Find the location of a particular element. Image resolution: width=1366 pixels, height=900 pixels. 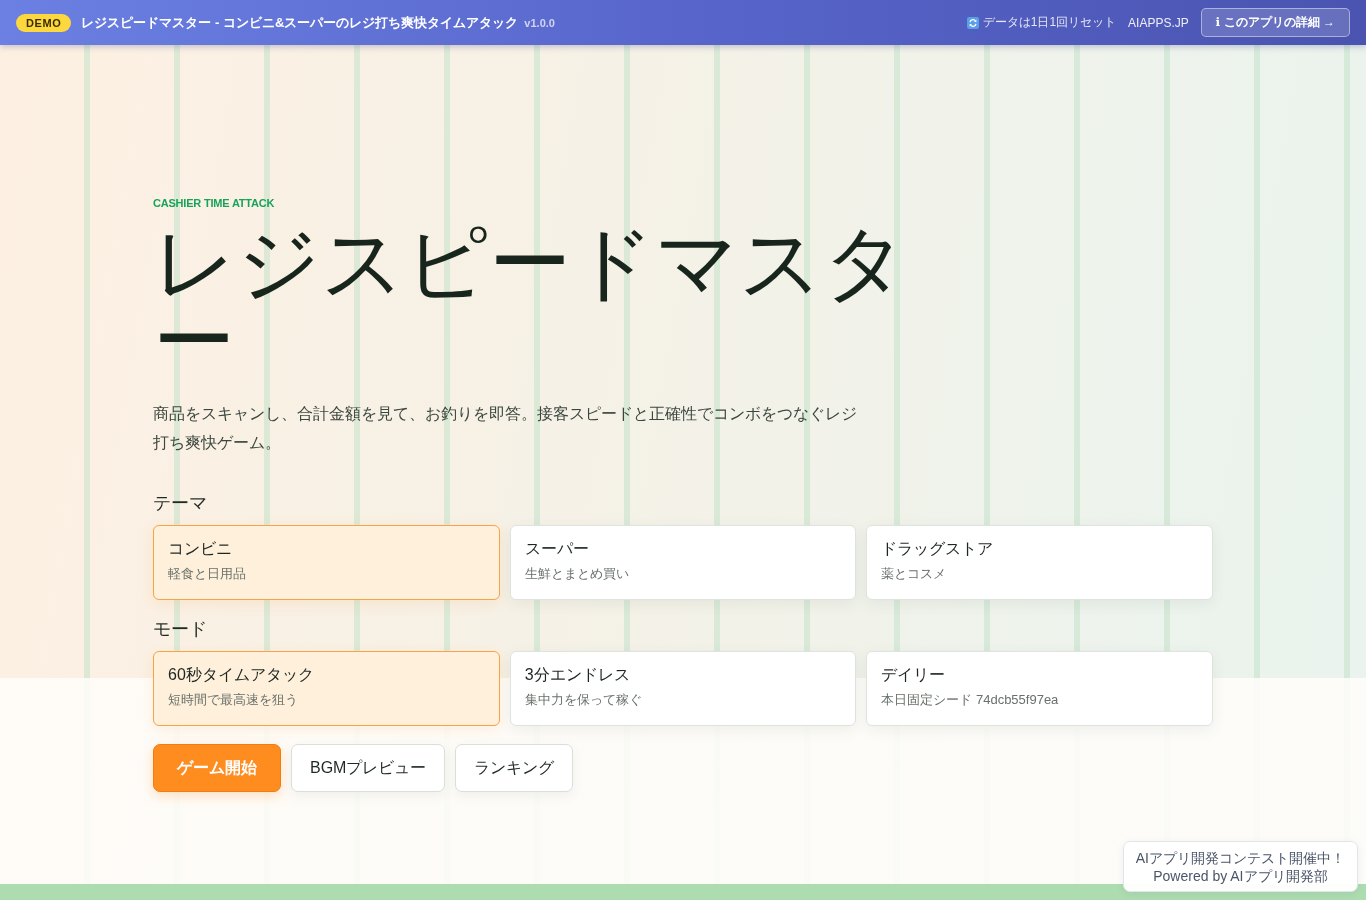

theme-option-card: コンビニ 軽食と日用品 is located at coordinates (326, 562).